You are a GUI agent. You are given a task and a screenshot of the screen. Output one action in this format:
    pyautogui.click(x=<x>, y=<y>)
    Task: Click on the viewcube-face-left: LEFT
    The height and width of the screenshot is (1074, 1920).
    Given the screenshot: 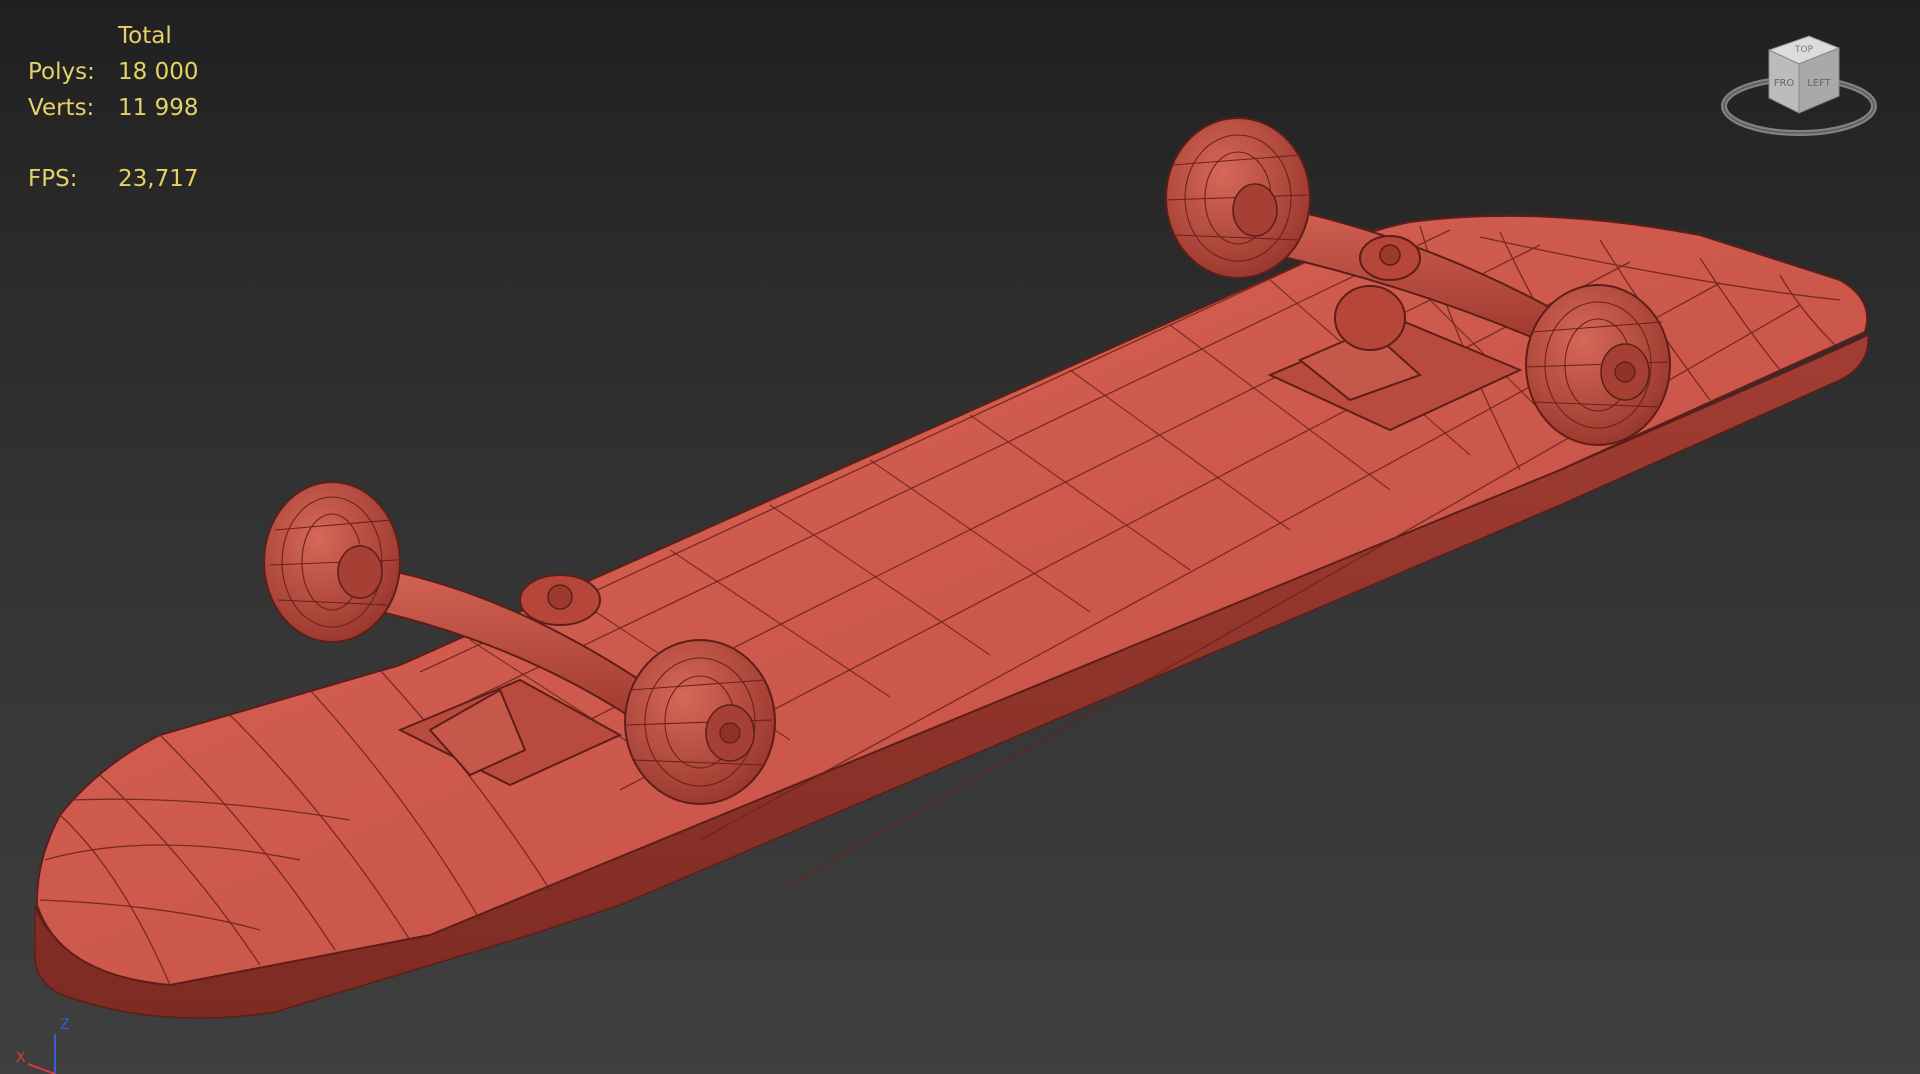 What is the action you would take?
    pyautogui.click(x=1819, y=83)
    